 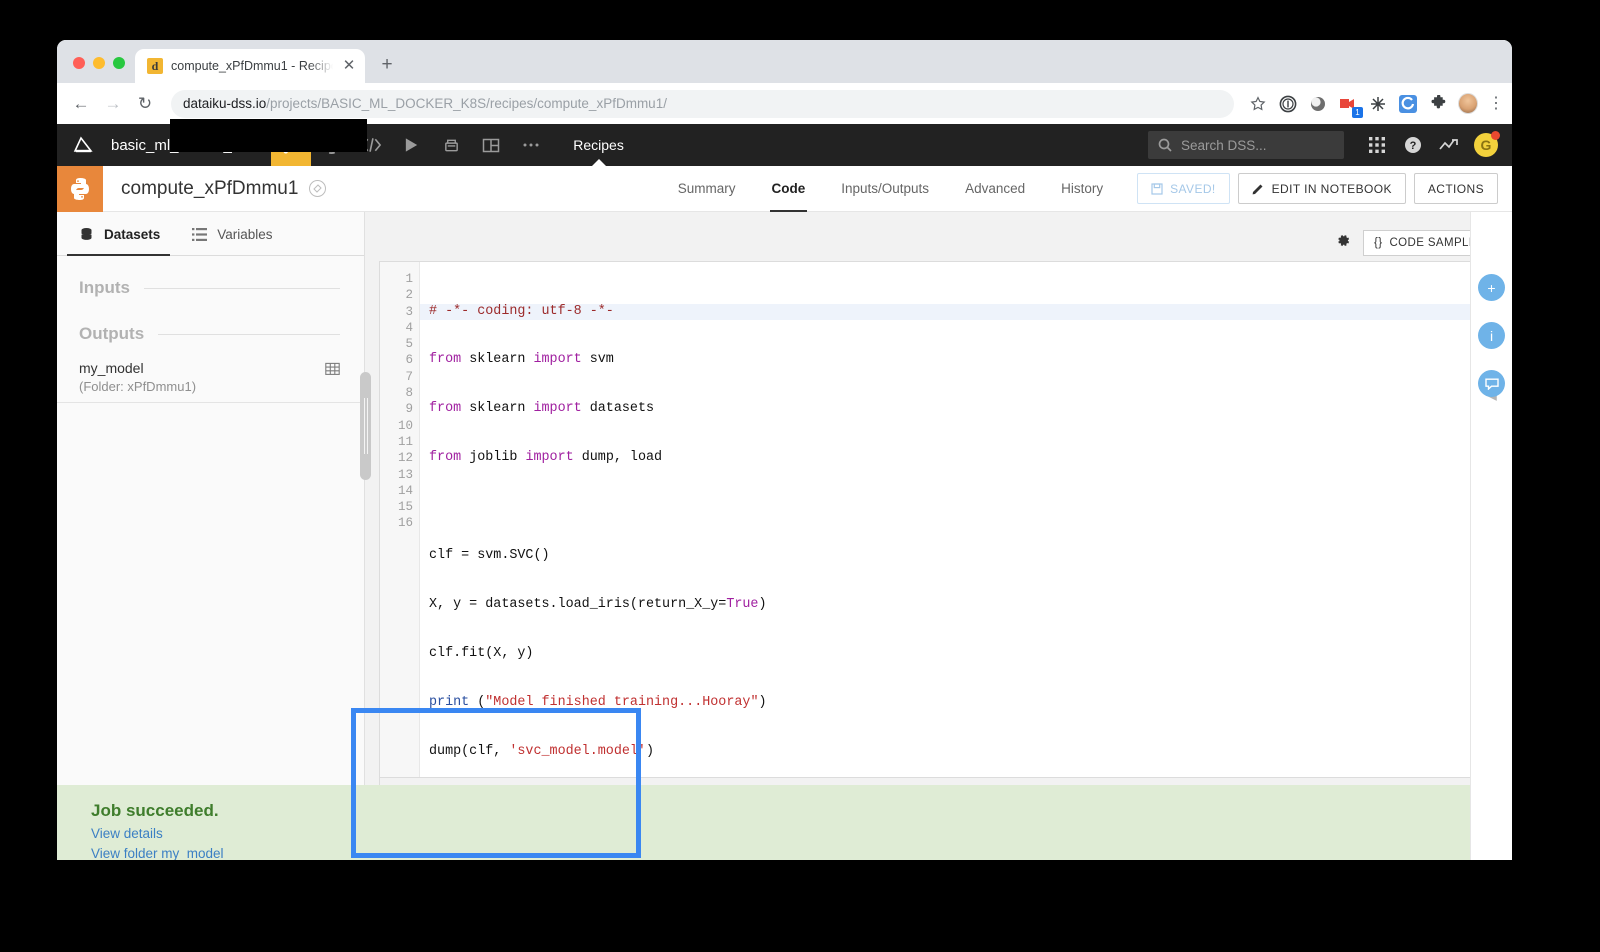 I want to click on code-line: from joblib import dump, load, so click(x=546, y=458).